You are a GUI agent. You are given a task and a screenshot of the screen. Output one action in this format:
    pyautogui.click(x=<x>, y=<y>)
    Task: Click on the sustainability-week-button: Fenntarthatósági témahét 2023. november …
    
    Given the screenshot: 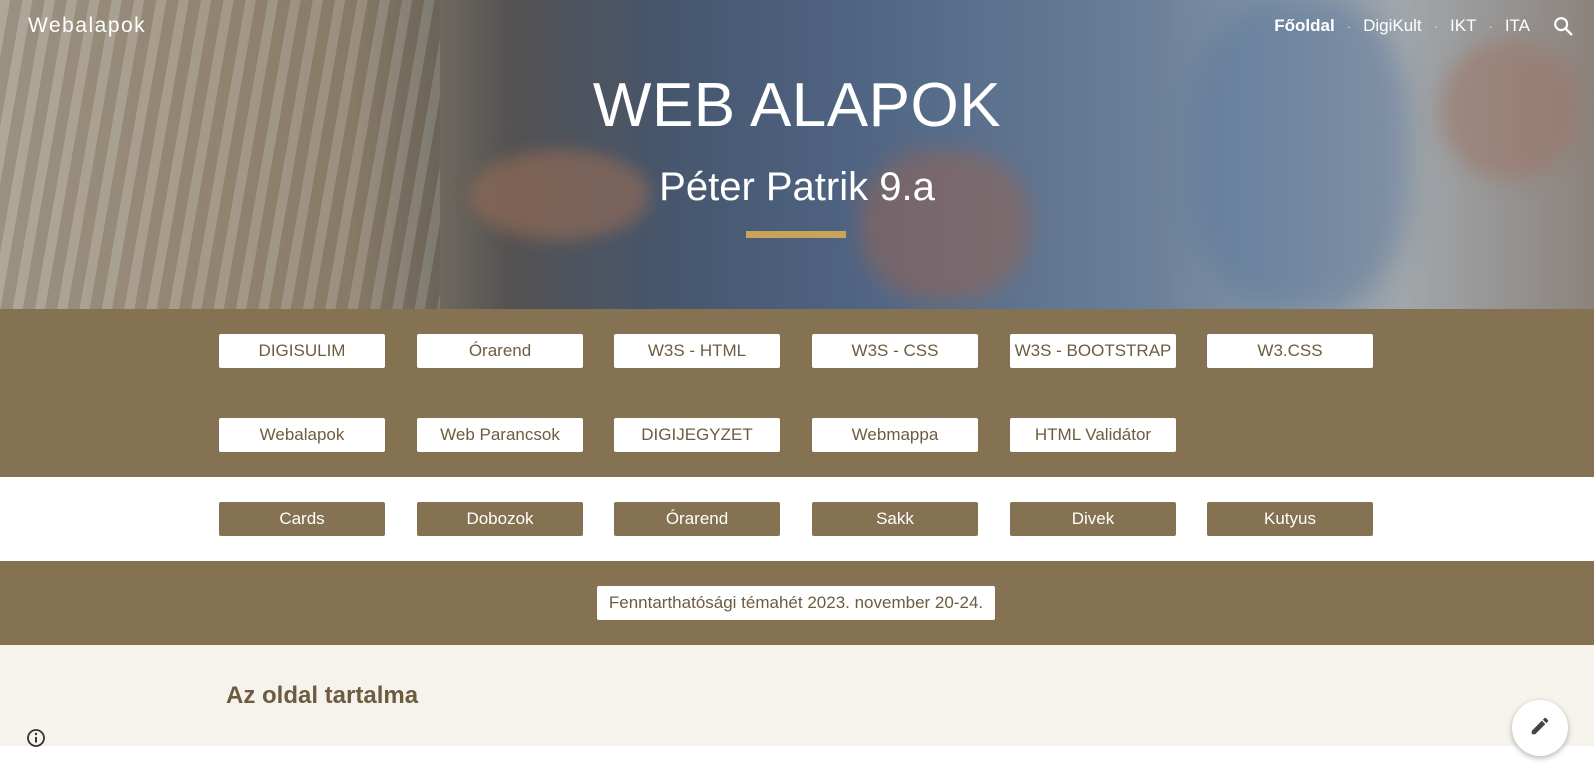 What is the action you would take?
    pyautogui.click(x=796, y=603)
    